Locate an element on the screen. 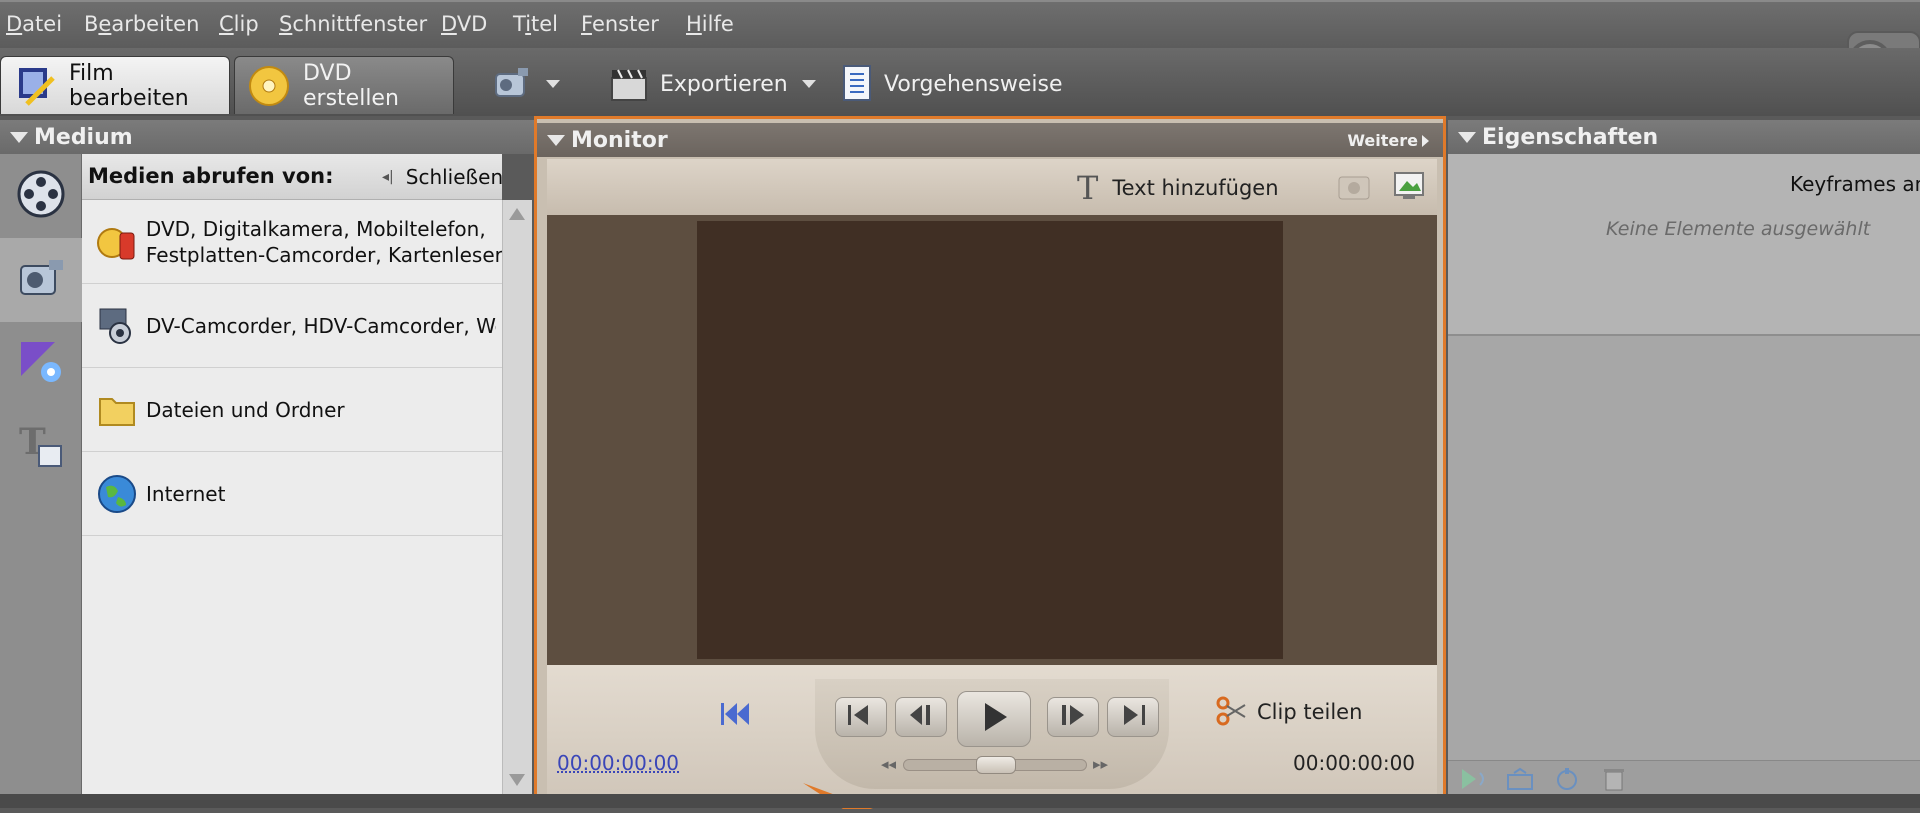 The image size is (1920, 813). film-edit-icon is located at coordinates (35, 86).